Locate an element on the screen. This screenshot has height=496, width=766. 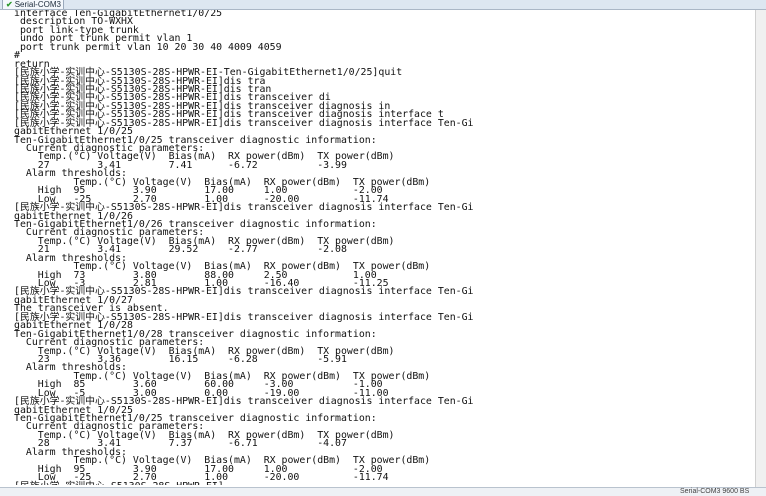
session-tab-bar: ✔ Serial-COM3 is located at coordinates (383, 5).